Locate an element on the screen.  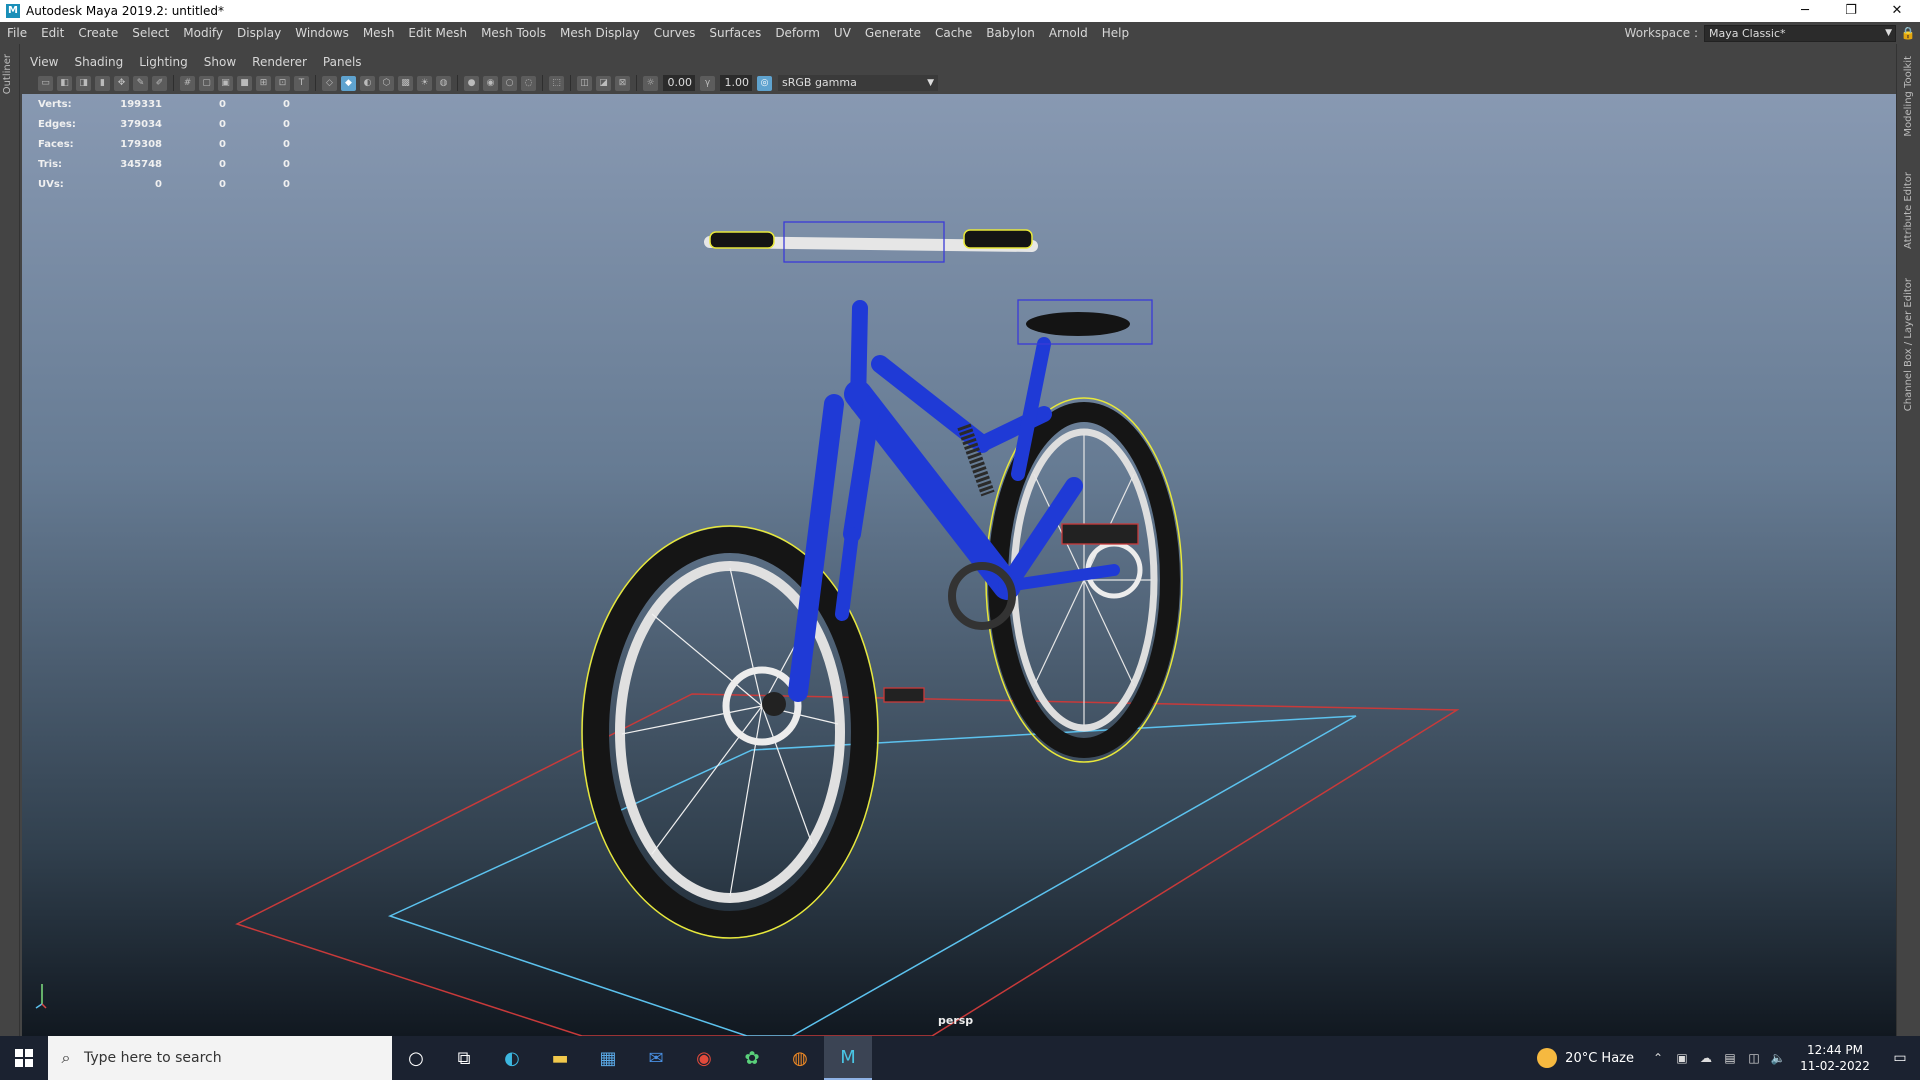
menu-deform: Deform is located at coordinates (797, 33).